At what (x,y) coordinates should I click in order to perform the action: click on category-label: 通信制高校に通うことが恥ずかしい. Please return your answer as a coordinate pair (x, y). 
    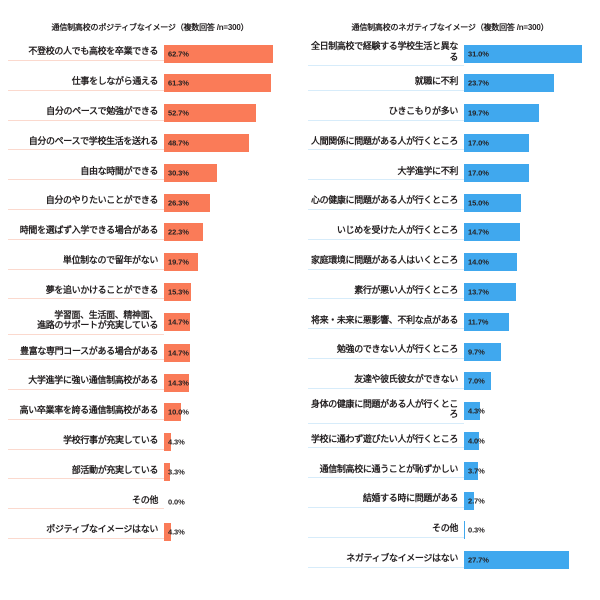
    Looking at the image, I should click on (386, 471).